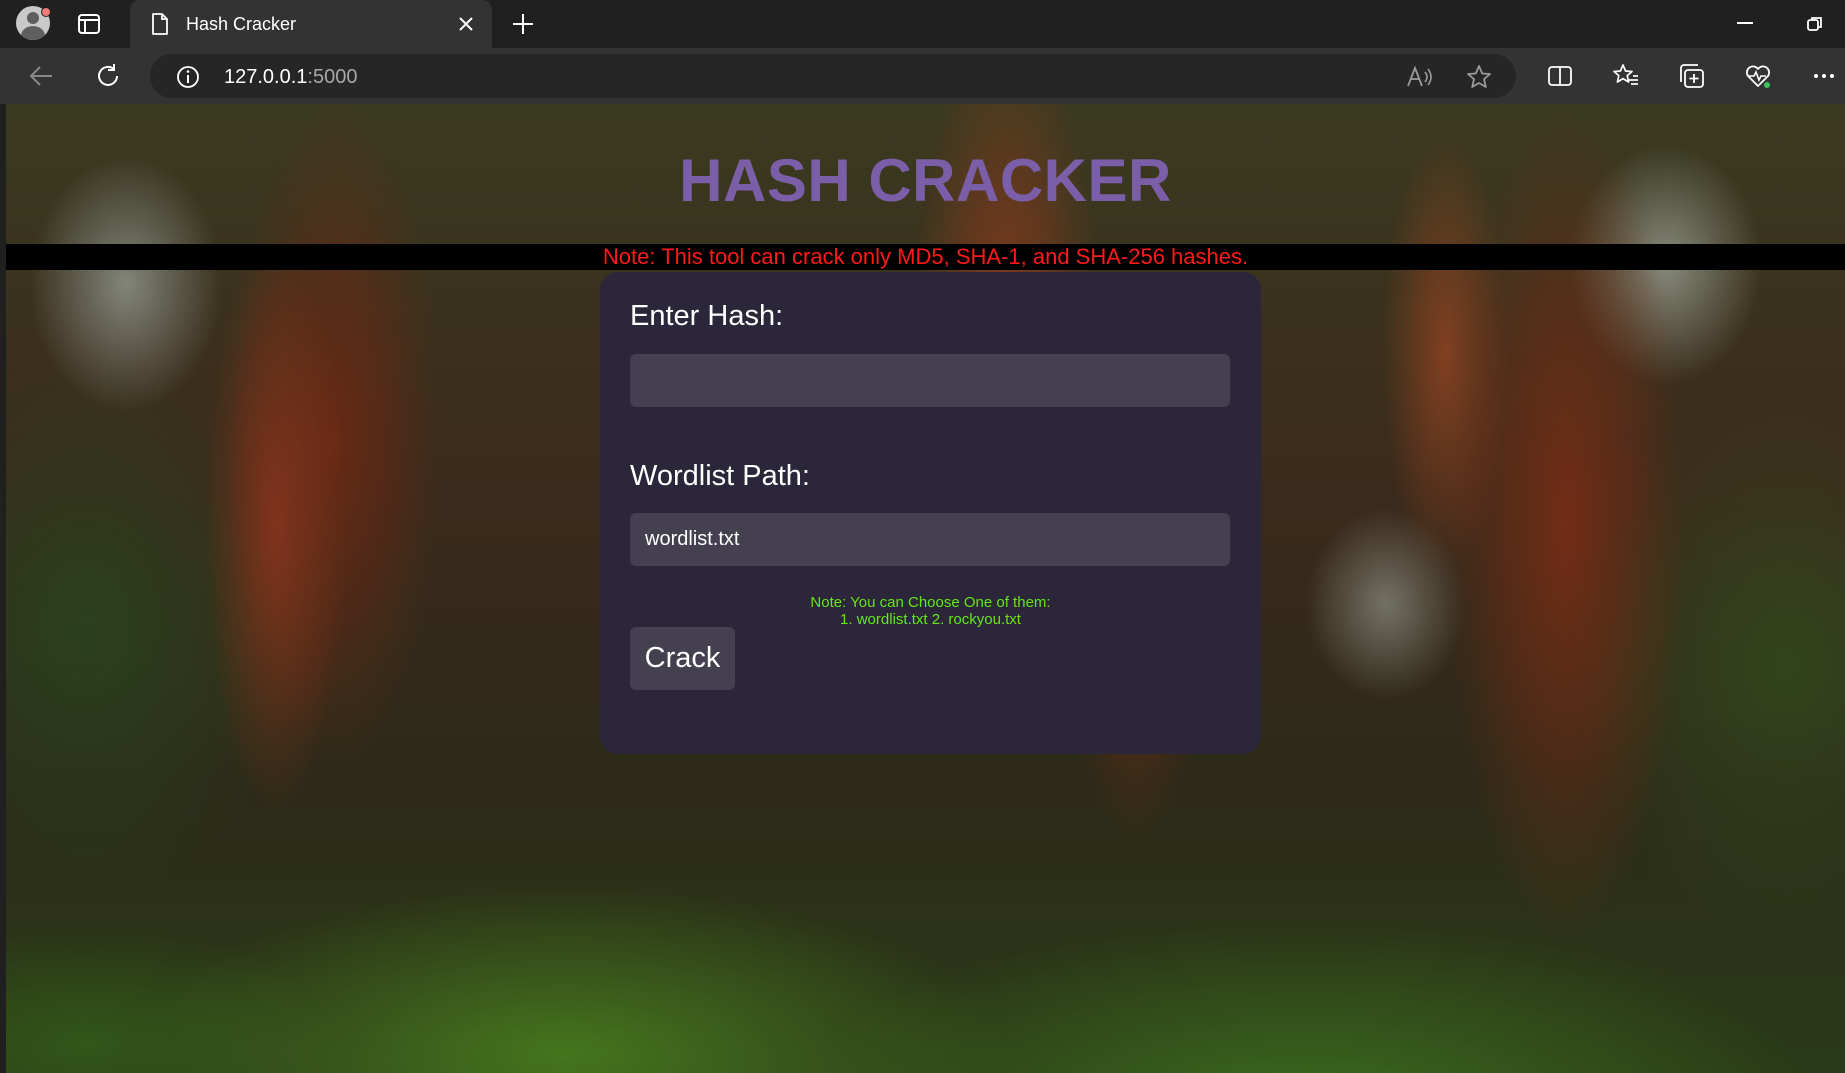 This screenshot has width=1845, height=1073. What do you see at coordinates (1692, 76) in the screenshot?
I see `collections-icon` at bounding box center [1692, 76].